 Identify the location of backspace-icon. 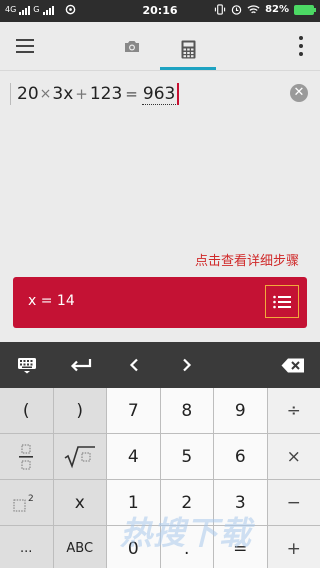
(292, 365).